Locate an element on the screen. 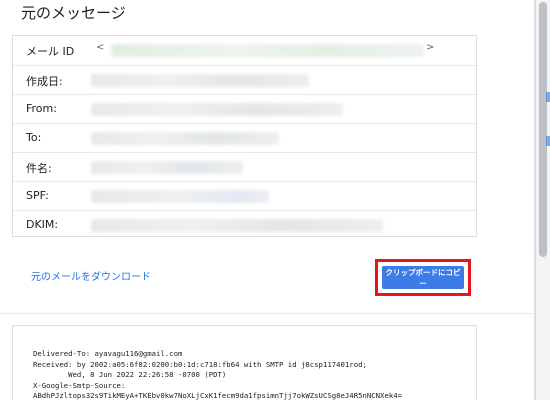 Image resolution: width=550 pixels, height=400 pixels. redacted-from-address is located at coordinates (217, 109).